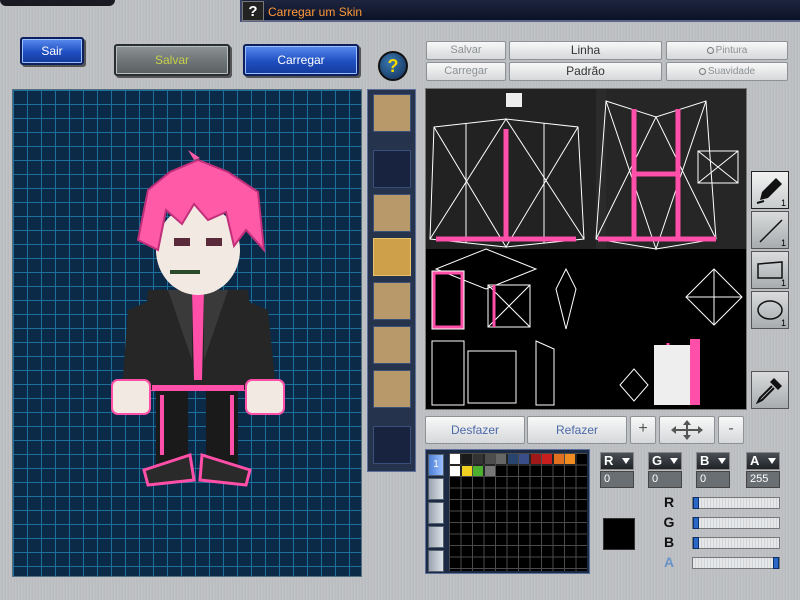 This screenshot has width=800, height=600. What do you see at coordinates (609, 460) in the screenshot?
I see `red-channel-label: R` at bounding box center [609, 460].